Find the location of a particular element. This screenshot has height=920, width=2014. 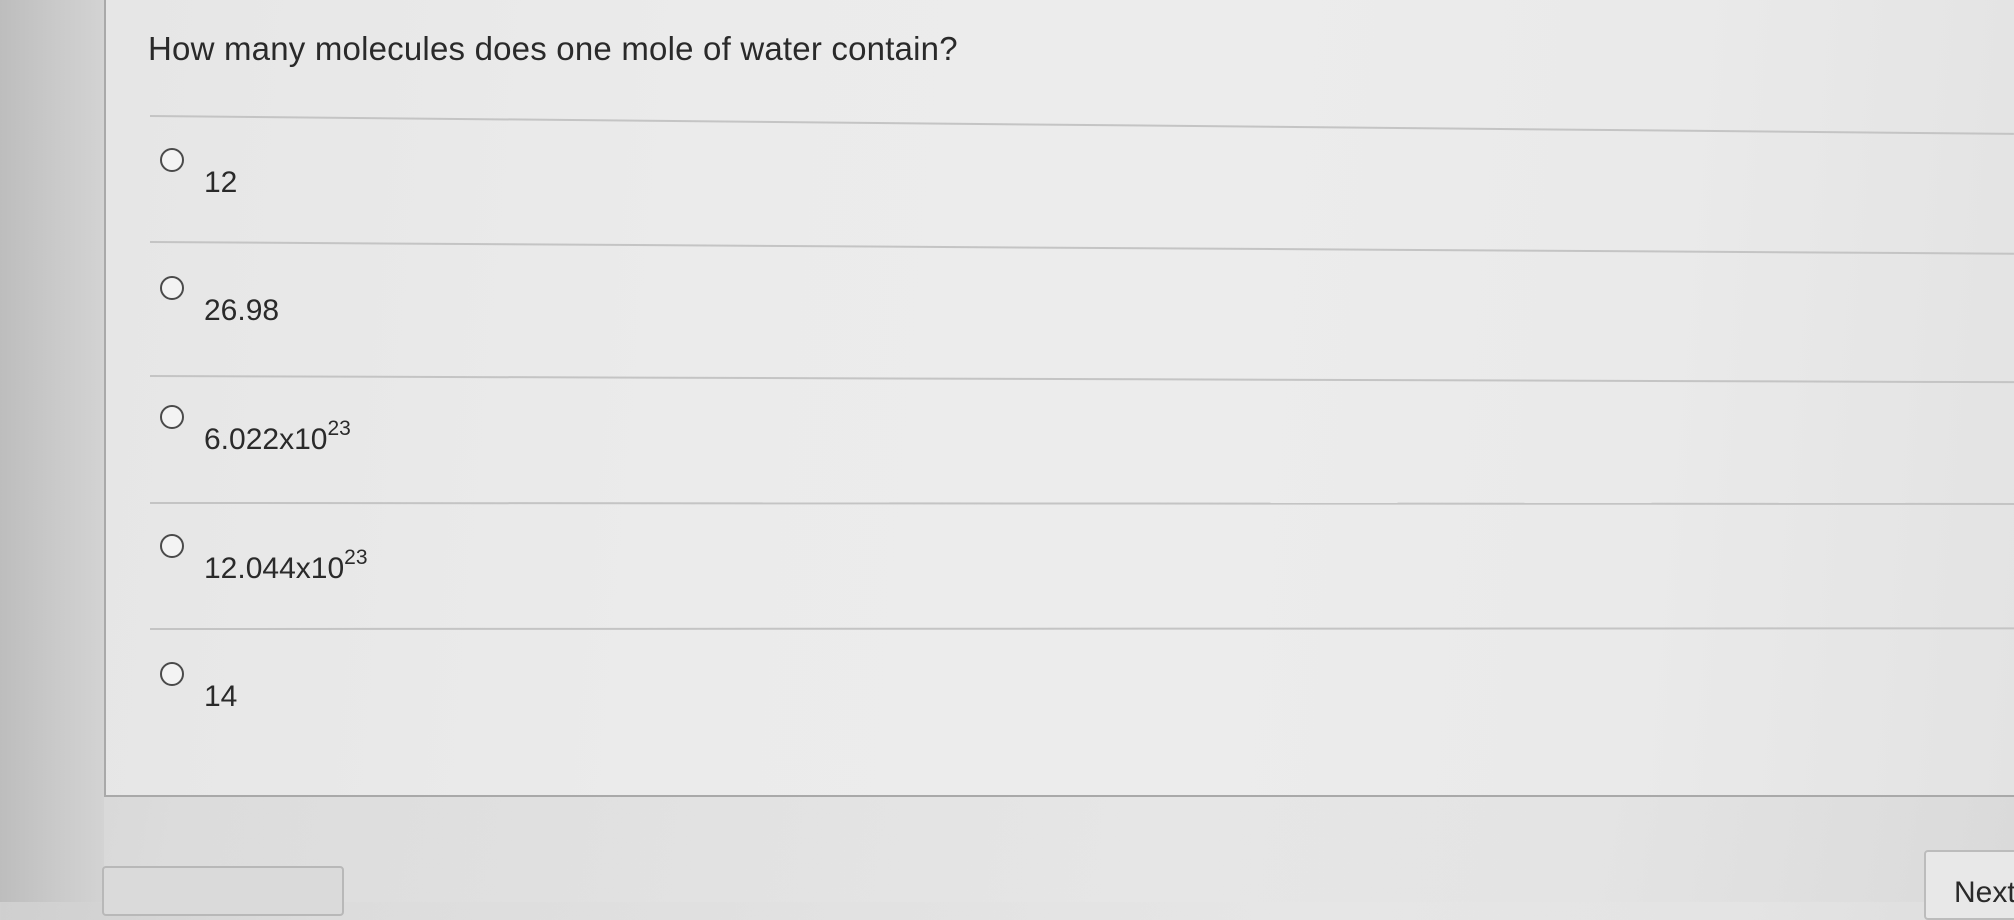

answer-option-3: 6.022x1023 is located at coordinates (255, 435).